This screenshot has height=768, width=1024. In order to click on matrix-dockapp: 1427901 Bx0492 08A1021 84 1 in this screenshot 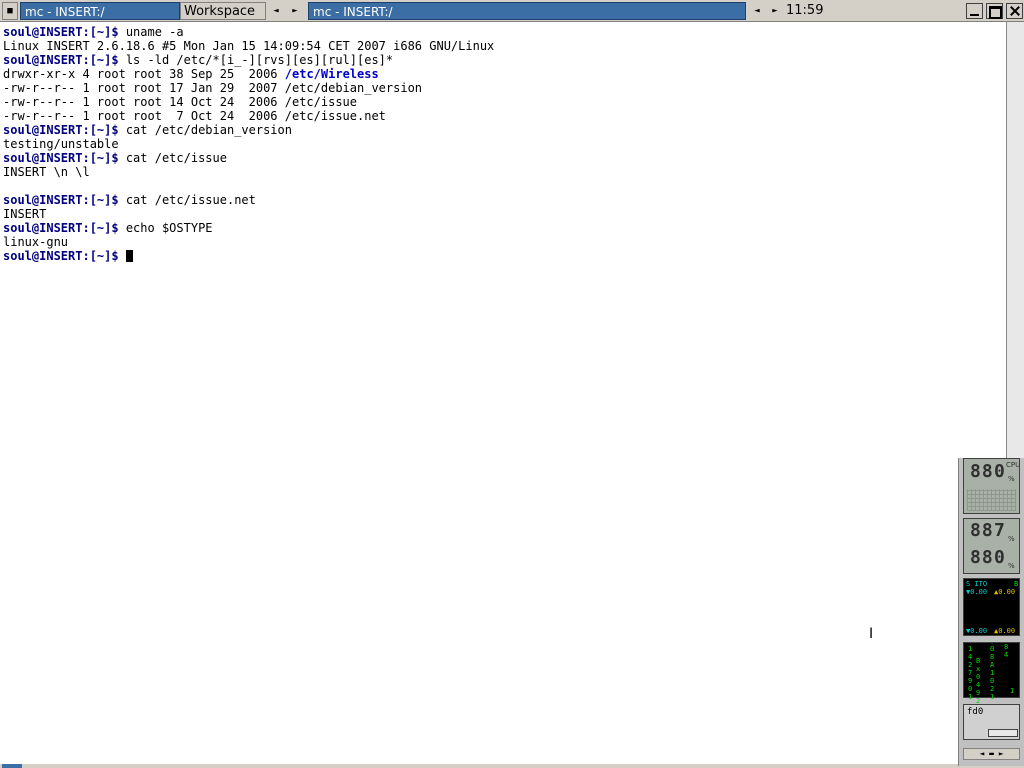, I will do `click(991, 673)`.